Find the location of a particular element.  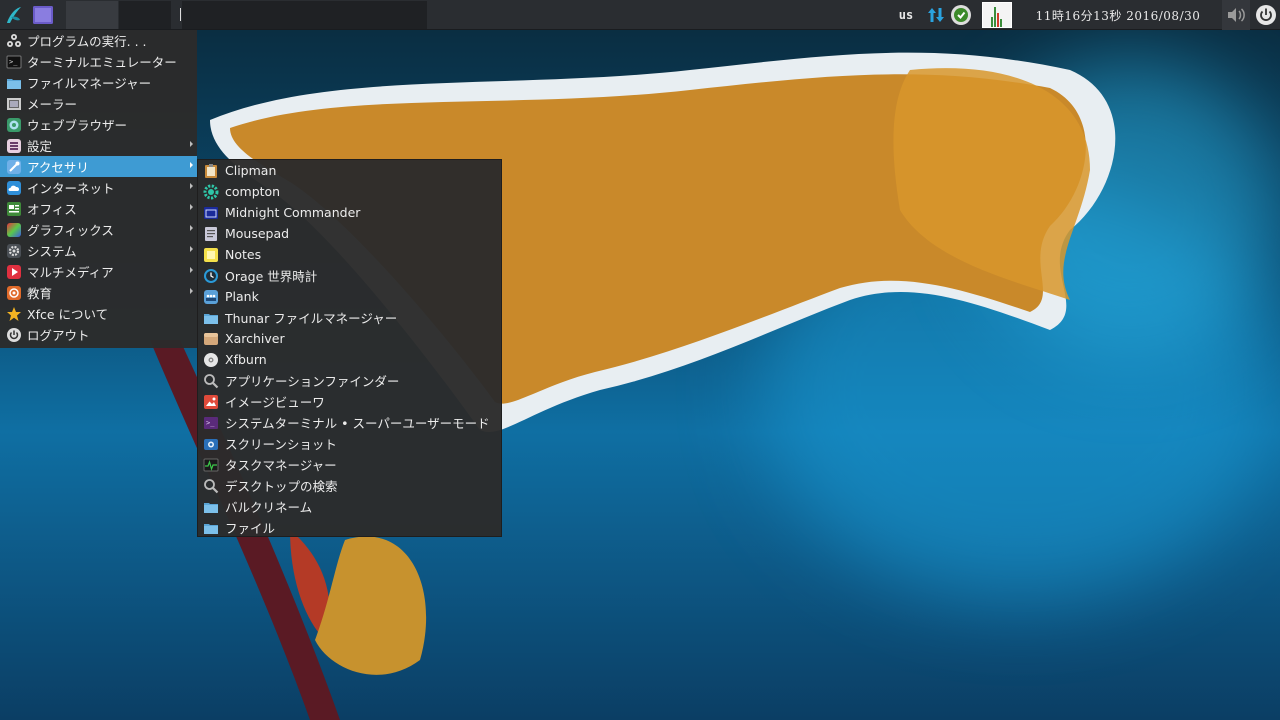

menu-item-education: 教育 is located at coordinates (98, 292).